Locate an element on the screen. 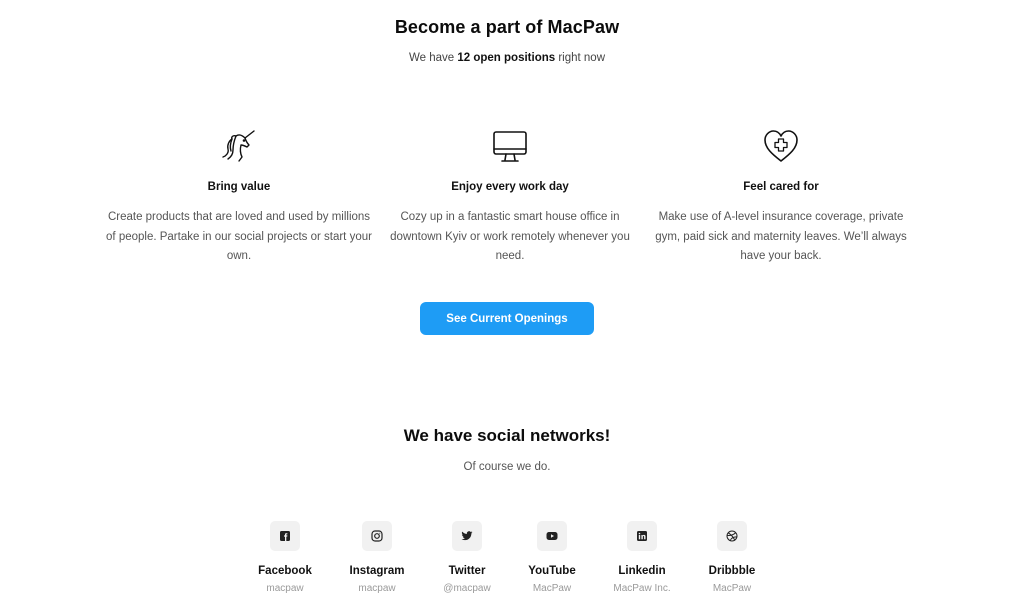  open-positions-text: We have 12 open positions right now is located at coordinates (507, 58).